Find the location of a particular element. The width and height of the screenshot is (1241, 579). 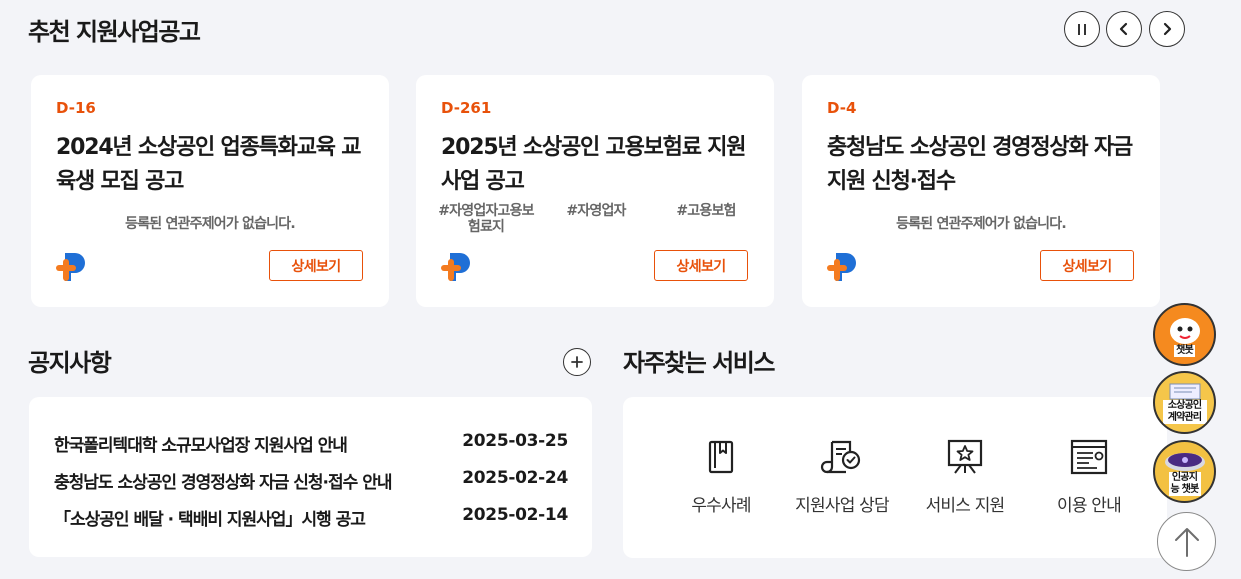

services-panel: 우수사례 지원사업 상담 서비스 지원 이용 안내 is located at coordinates (895, 477).